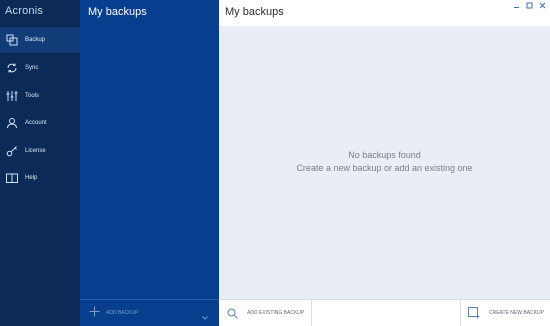  What do you see at coordinates (12, 178) in the screenshot?
I see `help-book-icon` at bounding box center [12, 178].